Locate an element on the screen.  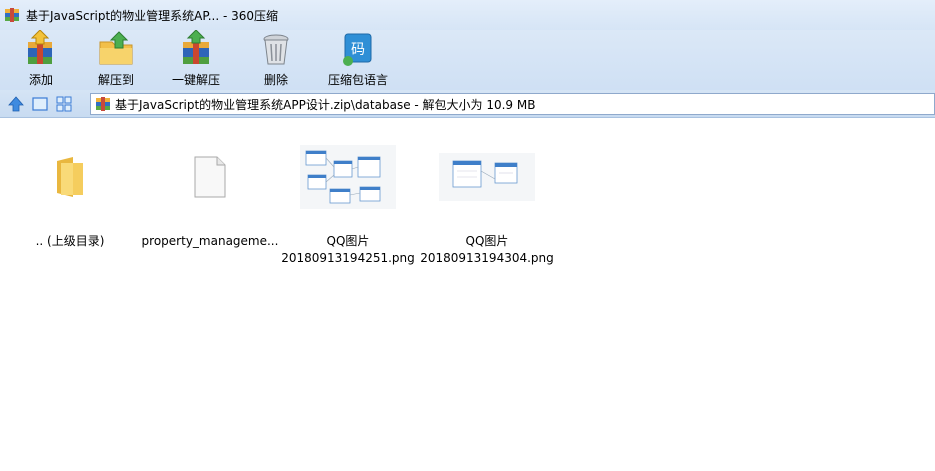
one-click-extract-button: 一键解压 is located at coordinates (196, 60).